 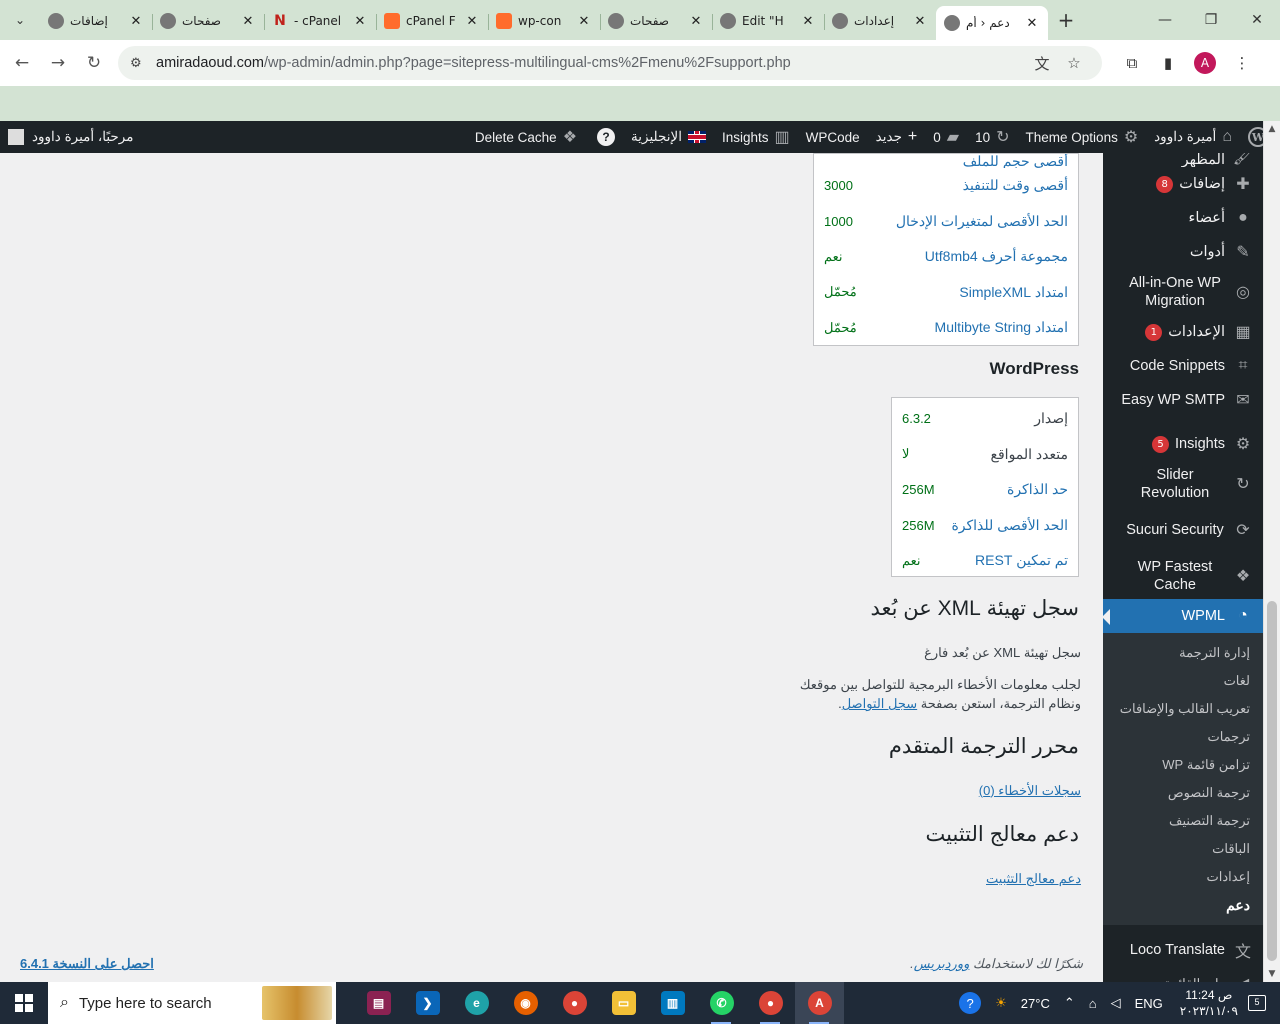 What do you see at coordinates (1069, 1003) in the screenshot?
I see `tray-chevron-icon: ⌃` at bounding box center [1069, 1003].